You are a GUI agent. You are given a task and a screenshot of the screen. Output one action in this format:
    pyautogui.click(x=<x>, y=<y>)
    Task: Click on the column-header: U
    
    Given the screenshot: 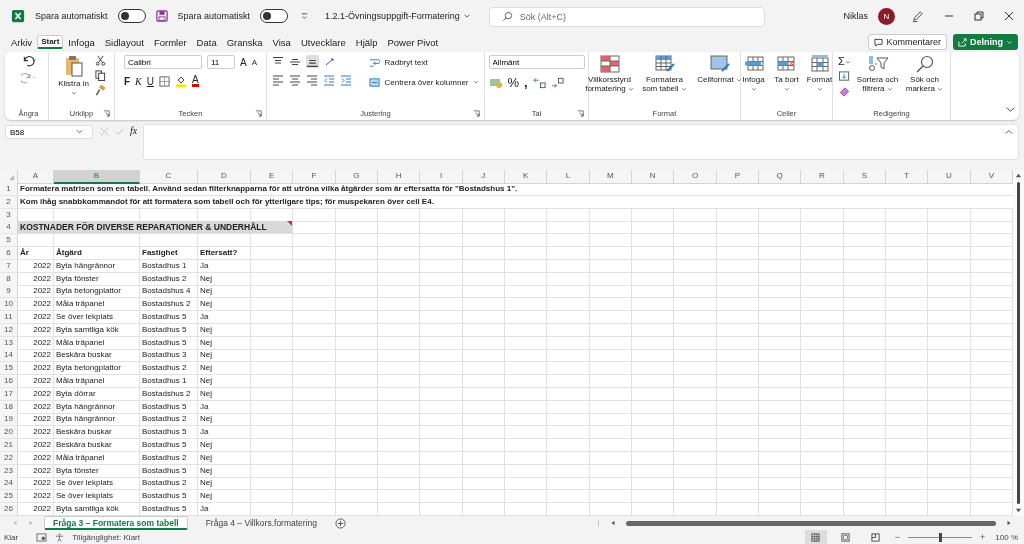 What is the action you would take?
    pyautogui.click(x=949, y=177)
    